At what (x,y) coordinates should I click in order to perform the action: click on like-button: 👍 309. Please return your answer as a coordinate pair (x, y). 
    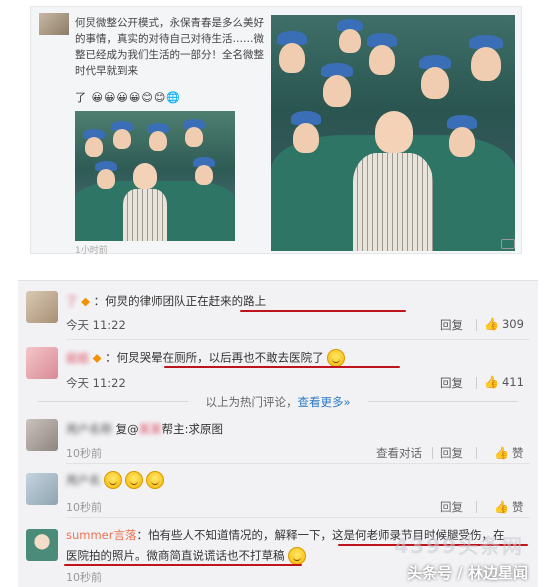
    Looking at the image, I should click on (504, 324).